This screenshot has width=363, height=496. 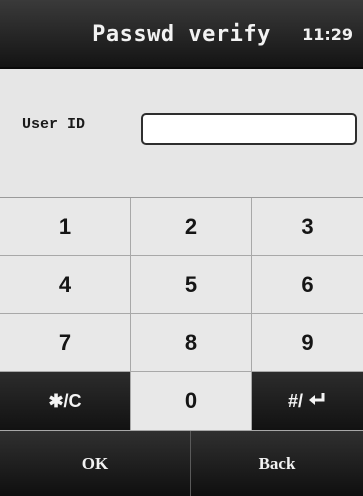 What do you see at coordinates (307, 227) in the screenshot?
I see `key-3: 3` at bounding box center [307, 227].